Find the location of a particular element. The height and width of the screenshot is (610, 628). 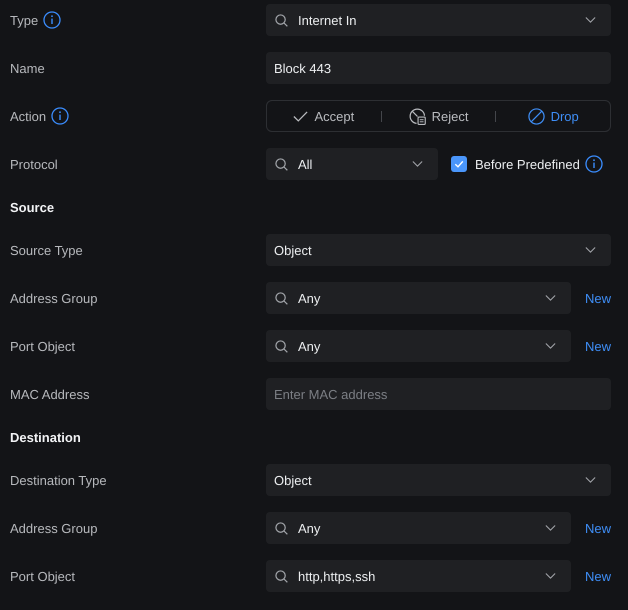

field-label: Destination Type is located at coordinates (58, 480).